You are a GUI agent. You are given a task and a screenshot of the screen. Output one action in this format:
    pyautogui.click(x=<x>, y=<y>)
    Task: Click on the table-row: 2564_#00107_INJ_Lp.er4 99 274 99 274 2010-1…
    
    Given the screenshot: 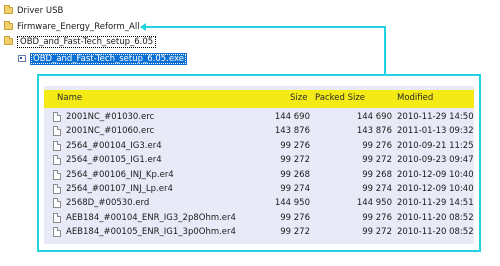 What is the action you would take?
    pyautogui.click(x=259, y=190)
    